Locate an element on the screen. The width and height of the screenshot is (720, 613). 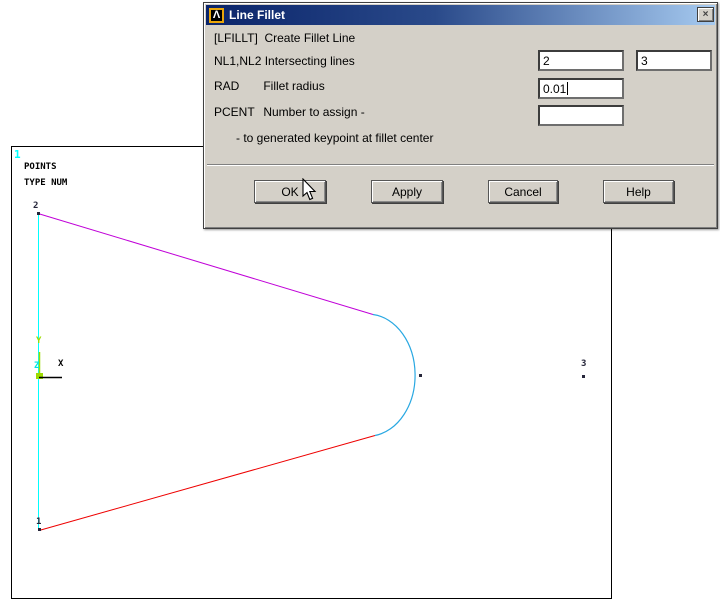
help-label: Help is located at coordinates (638, 191).